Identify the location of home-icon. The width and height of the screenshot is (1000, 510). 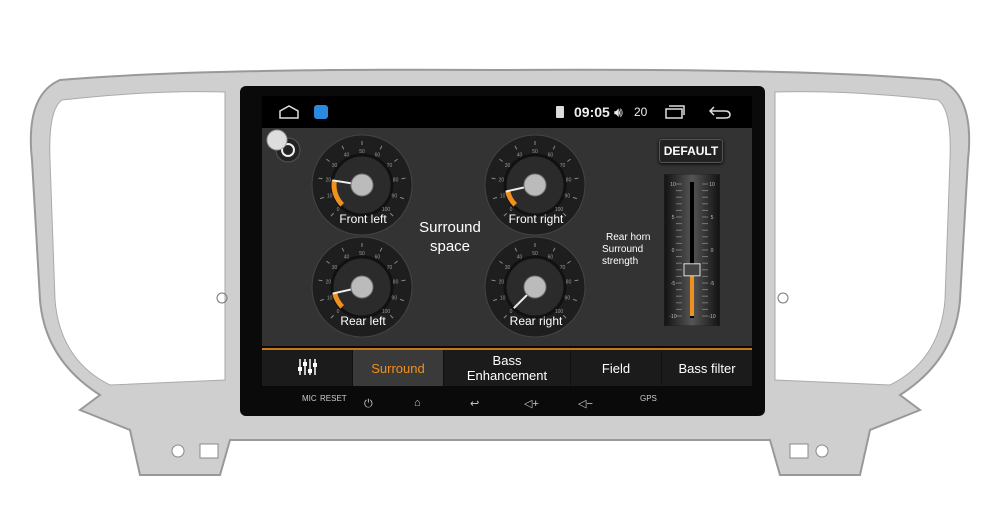
(289, 112).